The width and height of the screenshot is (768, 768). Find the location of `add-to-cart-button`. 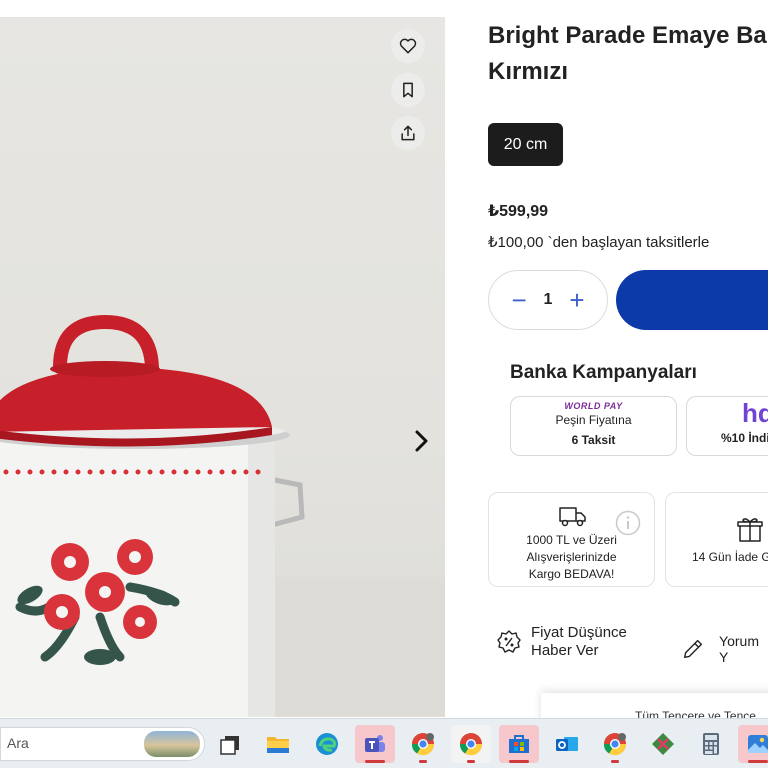

add-to-cart-button is located at coordinates (692, 300).